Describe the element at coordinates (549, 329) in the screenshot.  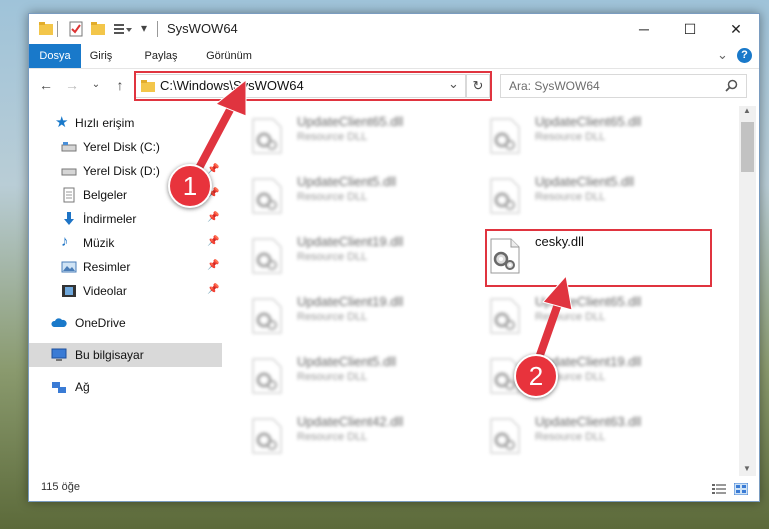
I see `arrow-2-shaft` at that location.